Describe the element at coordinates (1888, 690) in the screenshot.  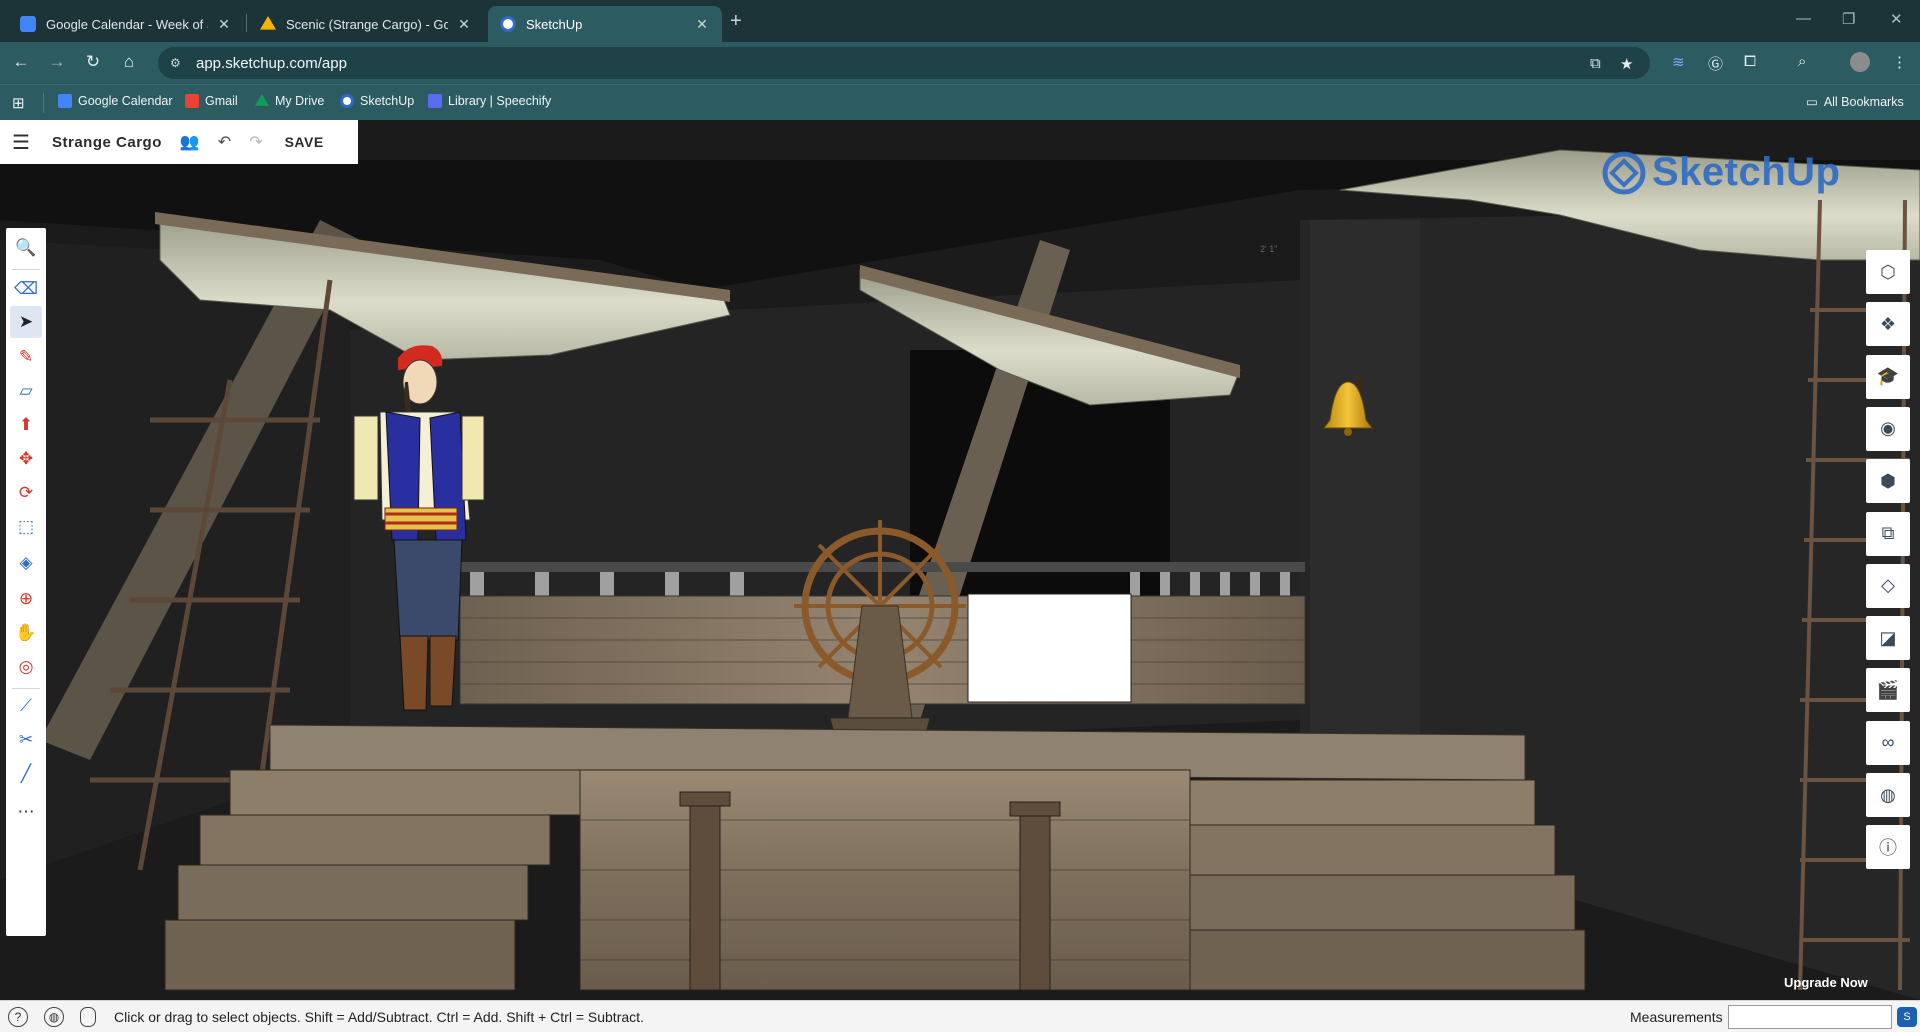
I see `scenes-panel: 🎬` at that location.